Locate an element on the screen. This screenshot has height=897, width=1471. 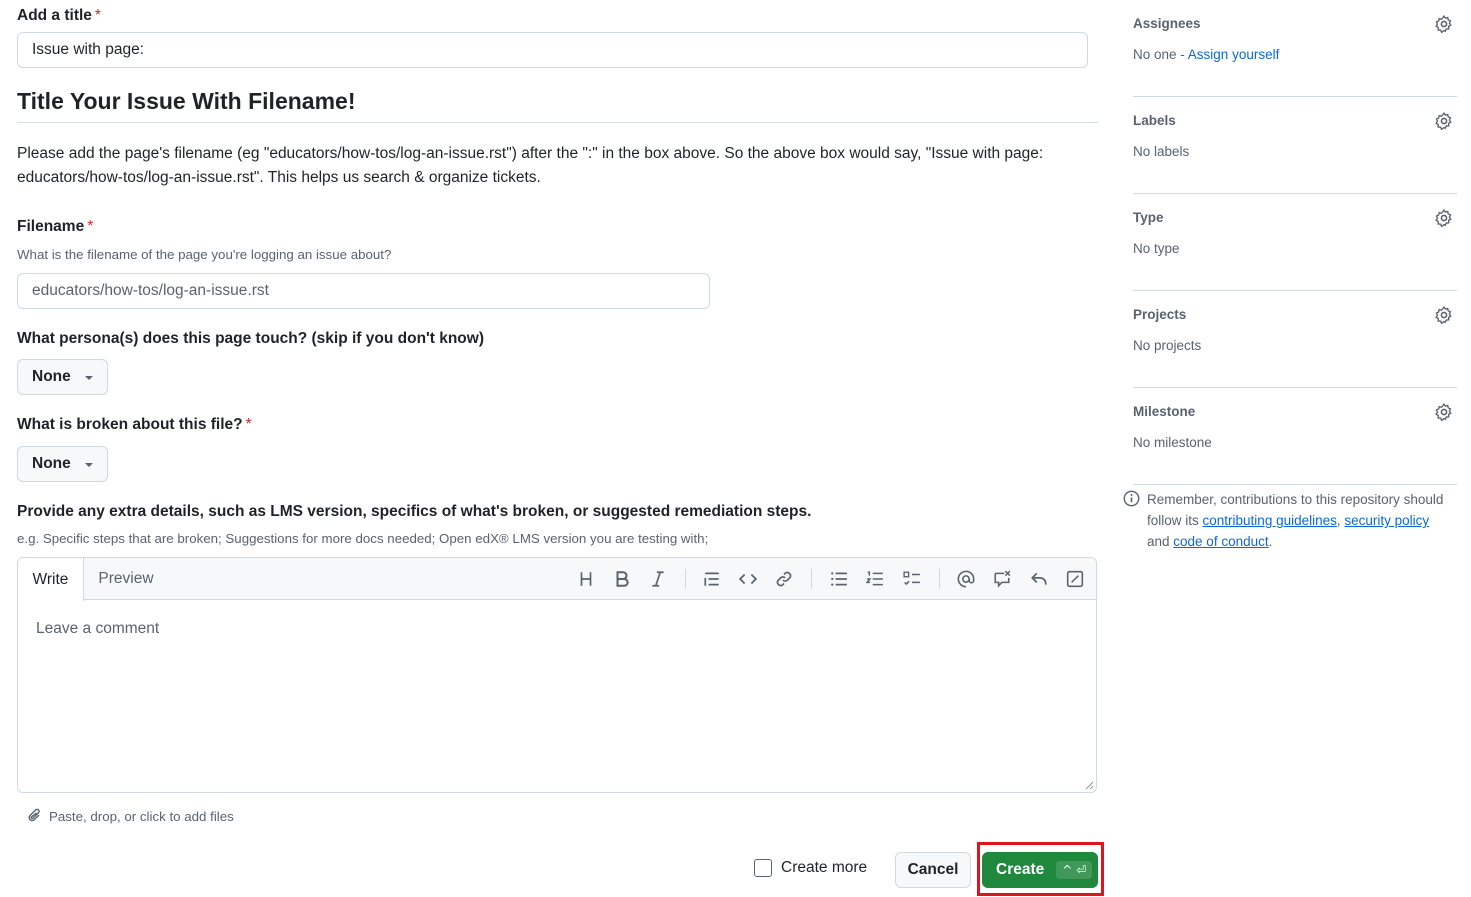
info-icon is located at coordinates (1131, 498).